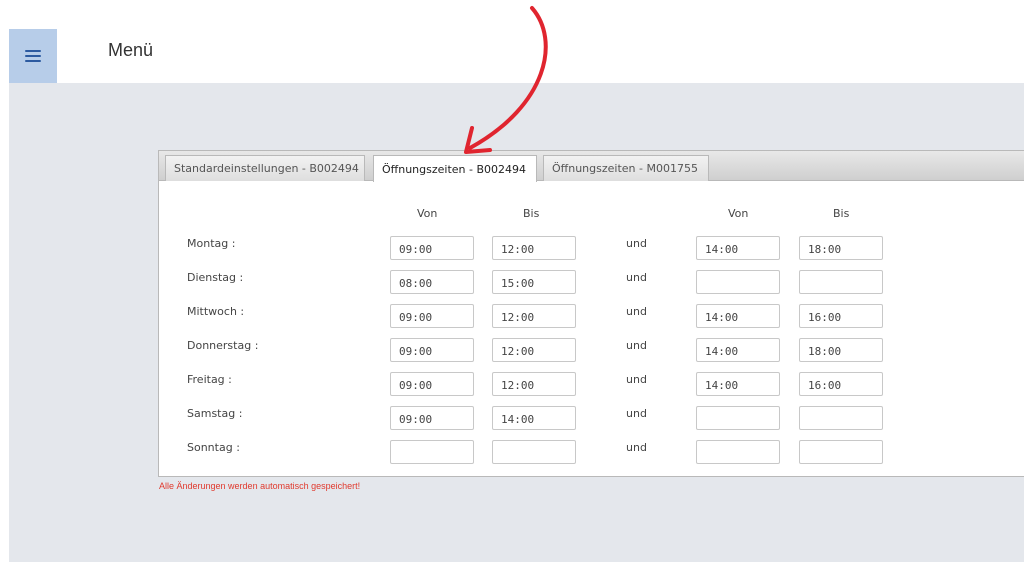 The width and height of the screenshot is (1024, 562). What do you see at coordinates (215, 413) in the screenshot?
I see `day-label-samstag: Samstag :` at bounding box center [215, 413].